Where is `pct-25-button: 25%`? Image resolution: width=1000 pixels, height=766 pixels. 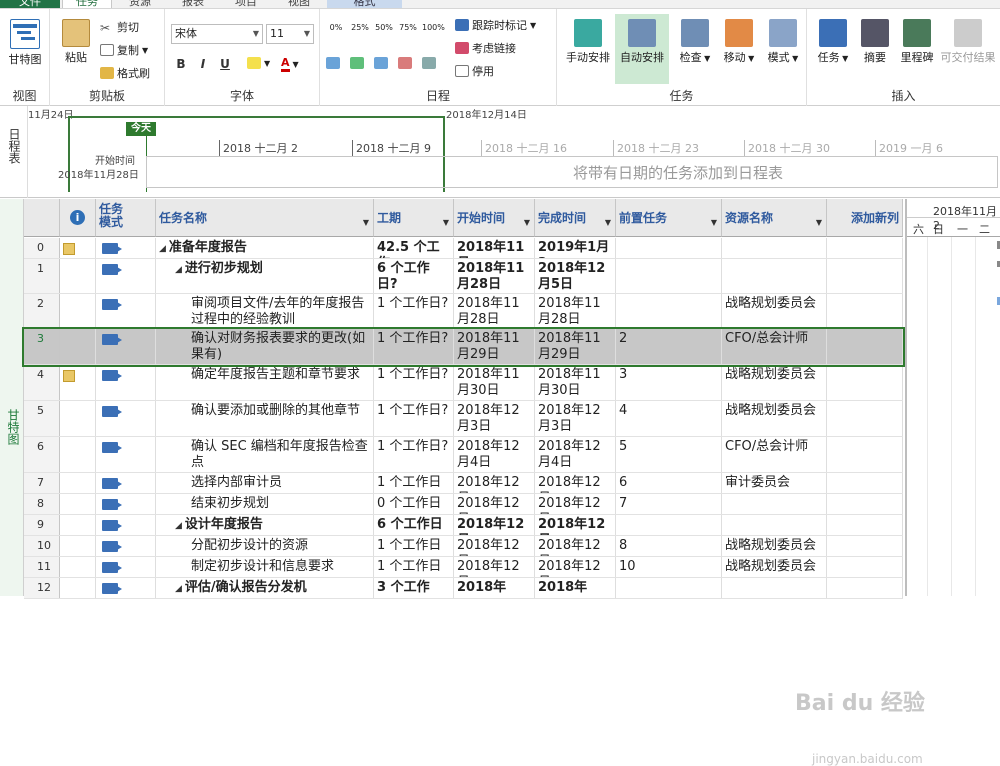
pct-25-button: 25% is located at coordinates (360, 27).